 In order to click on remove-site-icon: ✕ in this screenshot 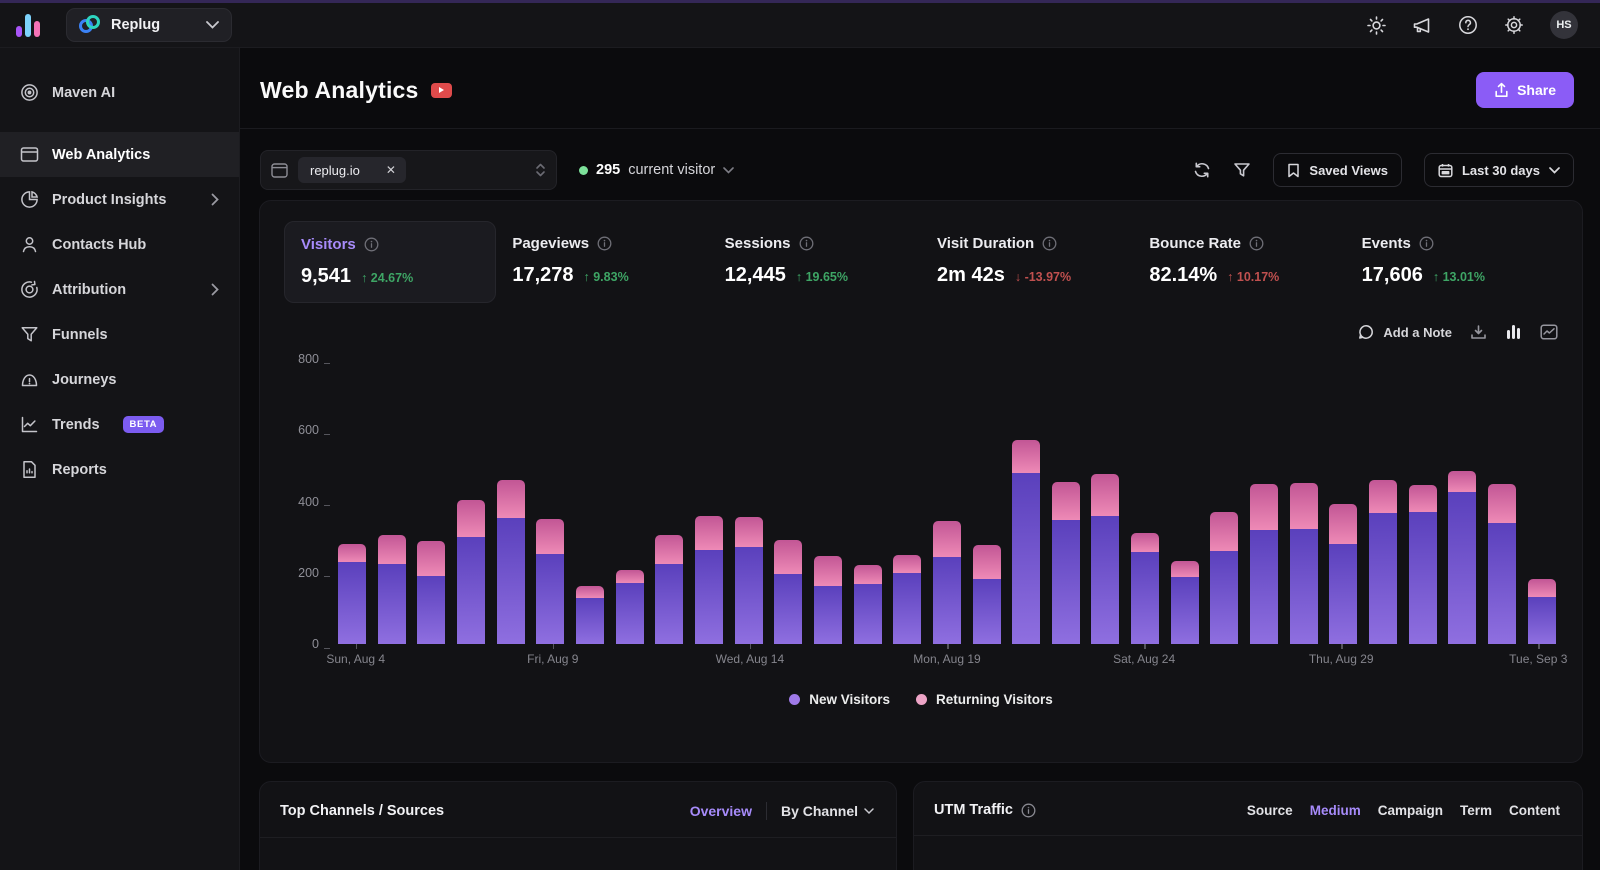, I will do `click(391, 170)`.